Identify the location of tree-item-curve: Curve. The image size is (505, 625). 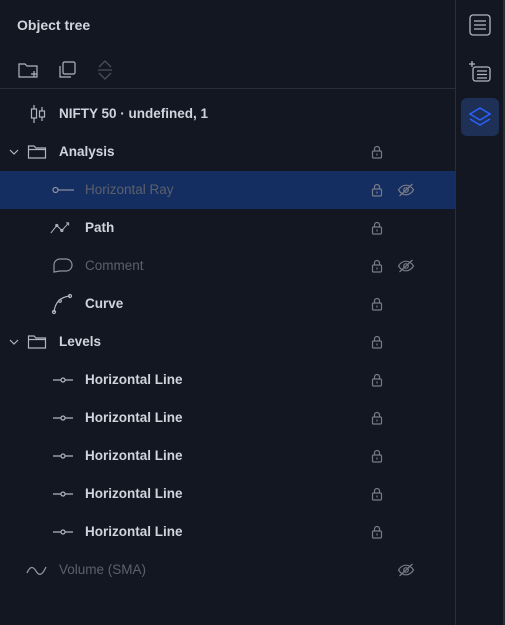
(227, 304).